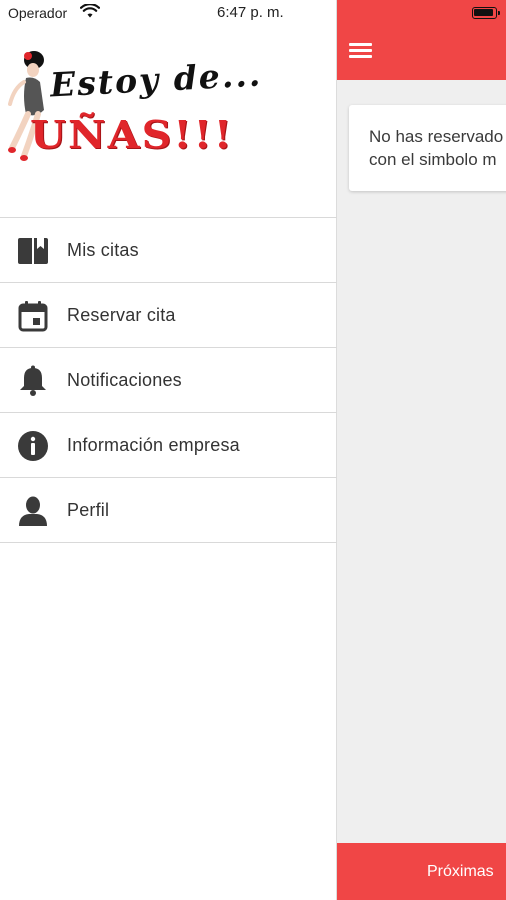  What do you see at coordinates (168, 250) in the screenshot?
I see `menu-item-mis-citas: Mis citas` at bounding box center [168, 250].